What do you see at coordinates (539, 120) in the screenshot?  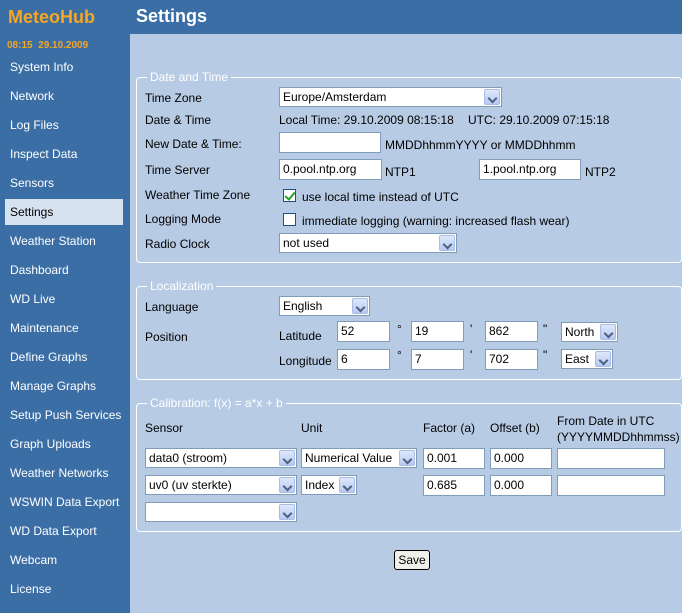 I see `utc-time-text: UTC: 29.10.2009 07:15:18` at bounding box center [539, 120].